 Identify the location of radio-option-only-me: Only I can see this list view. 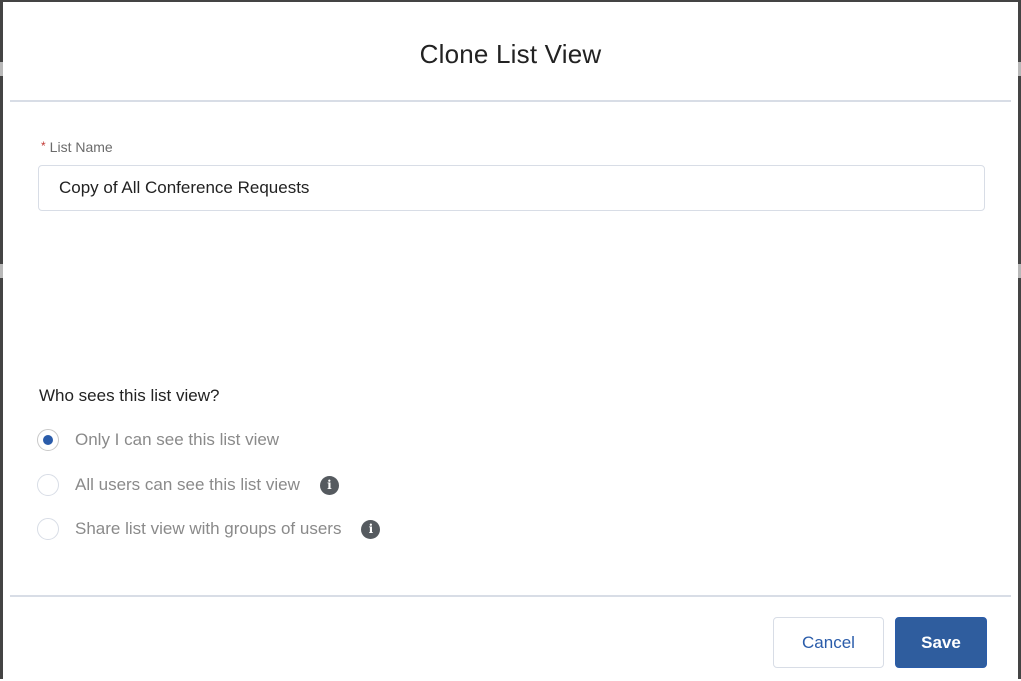
(158, 440).